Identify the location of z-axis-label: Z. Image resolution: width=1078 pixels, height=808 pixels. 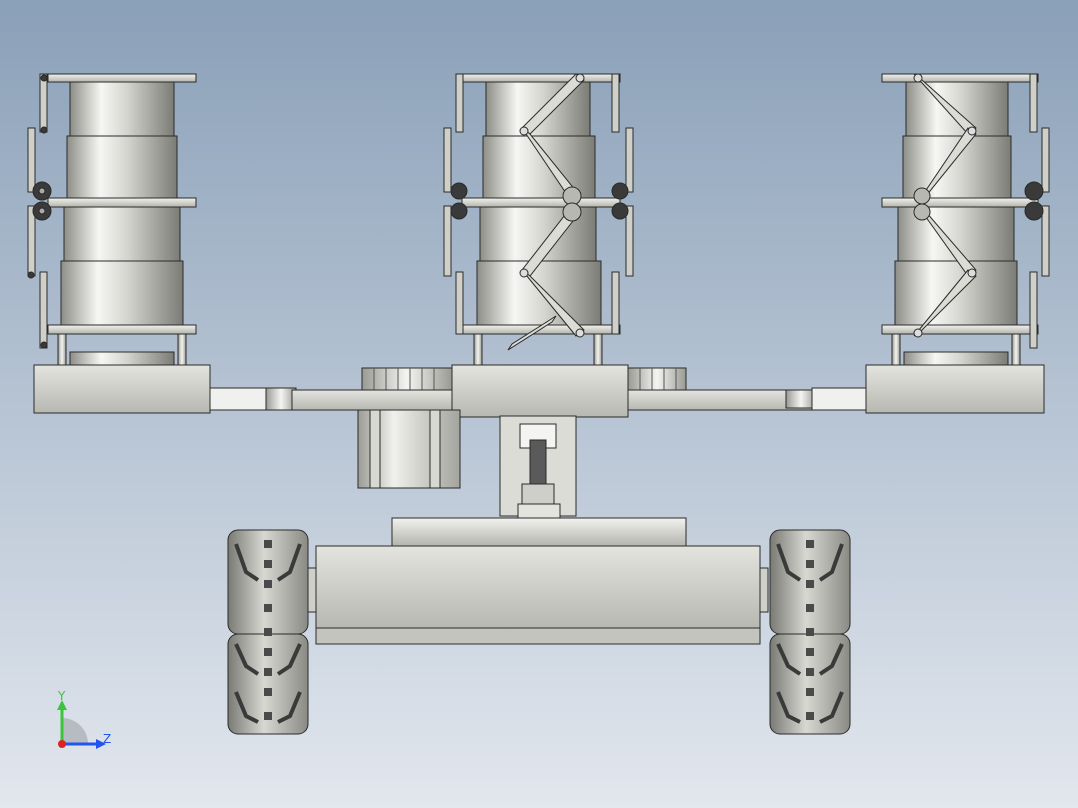
(107, 739).